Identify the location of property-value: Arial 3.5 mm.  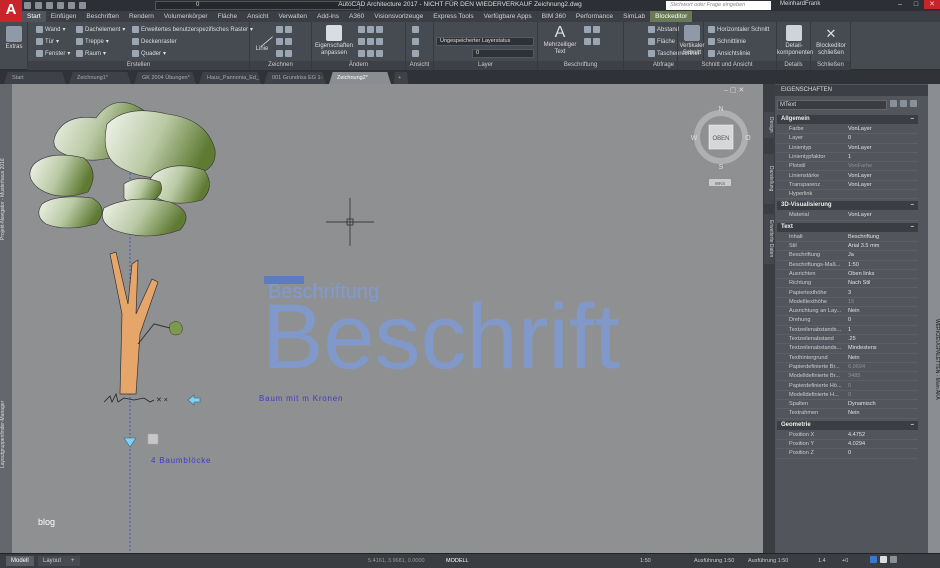
(863, 246).